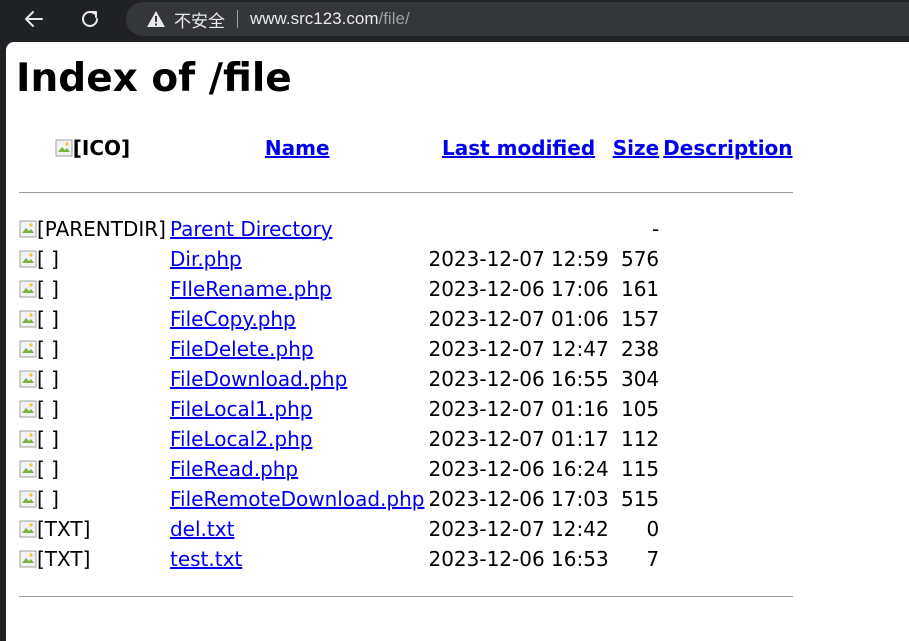 The height and width of the screenshot is (641, 909). Describe the element at coordinates (518, 259) in the screenshot. I see `row-modified: 2023-12-07 12:59` at that location.